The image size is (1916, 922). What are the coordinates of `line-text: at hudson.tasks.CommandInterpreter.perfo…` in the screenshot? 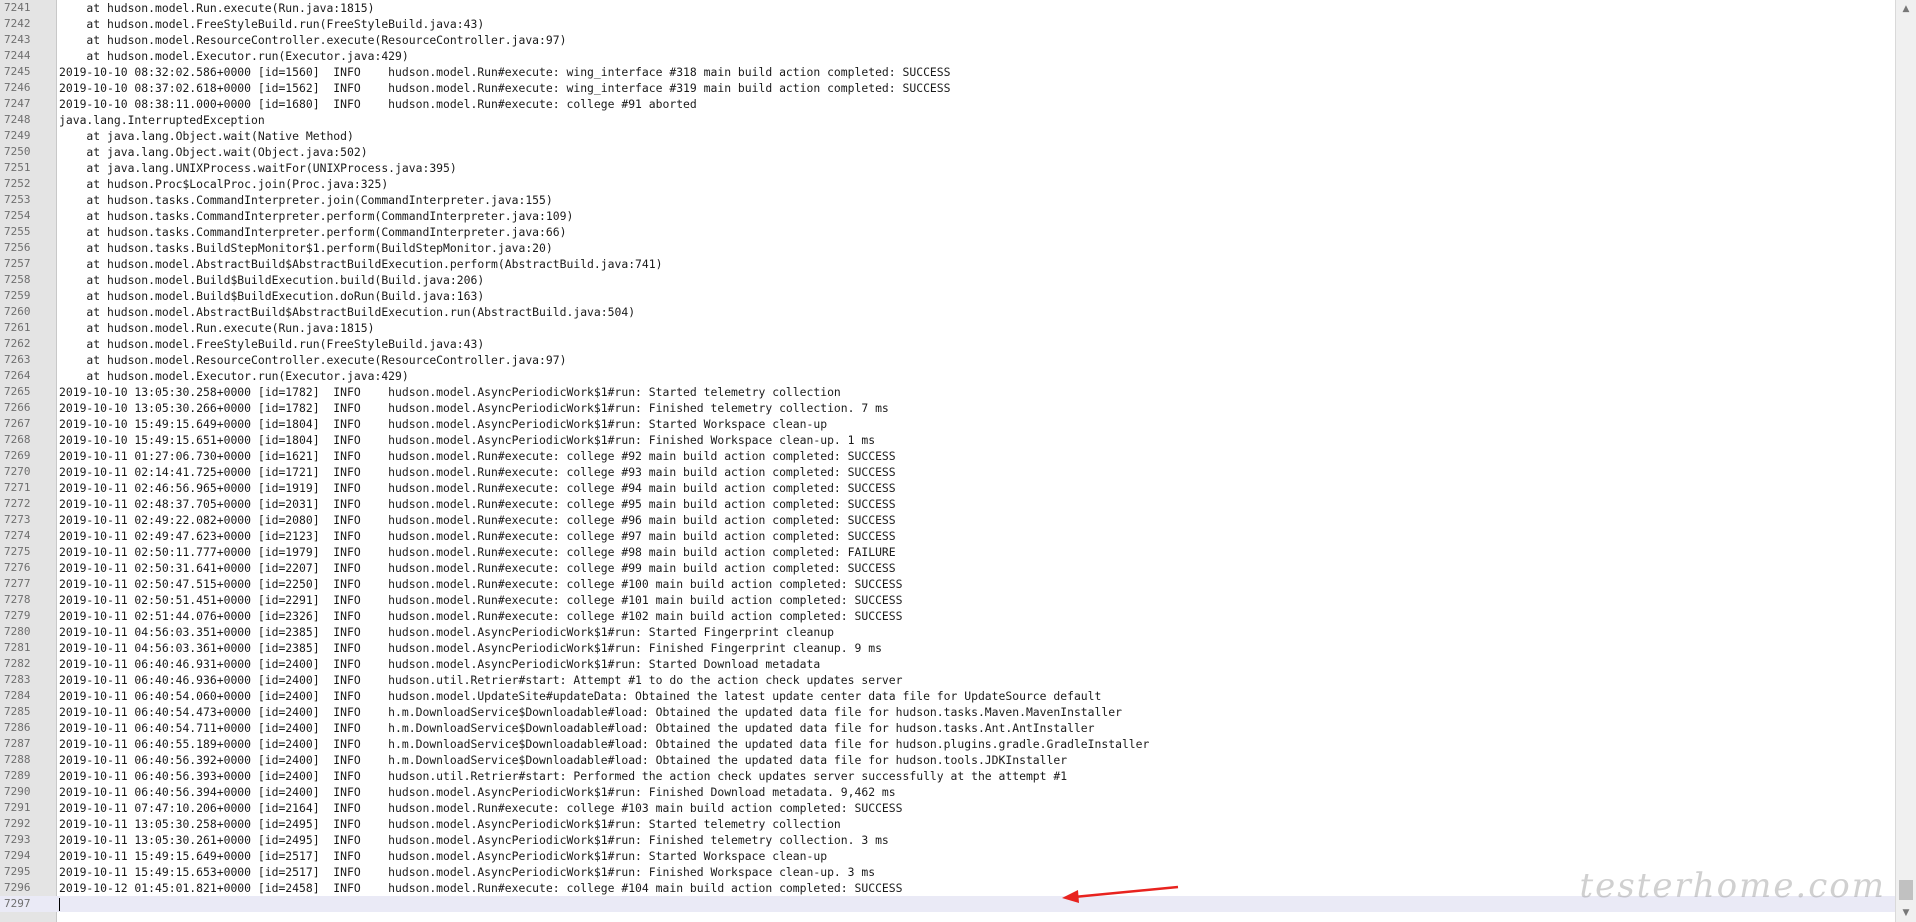 It's located at (313, 232).